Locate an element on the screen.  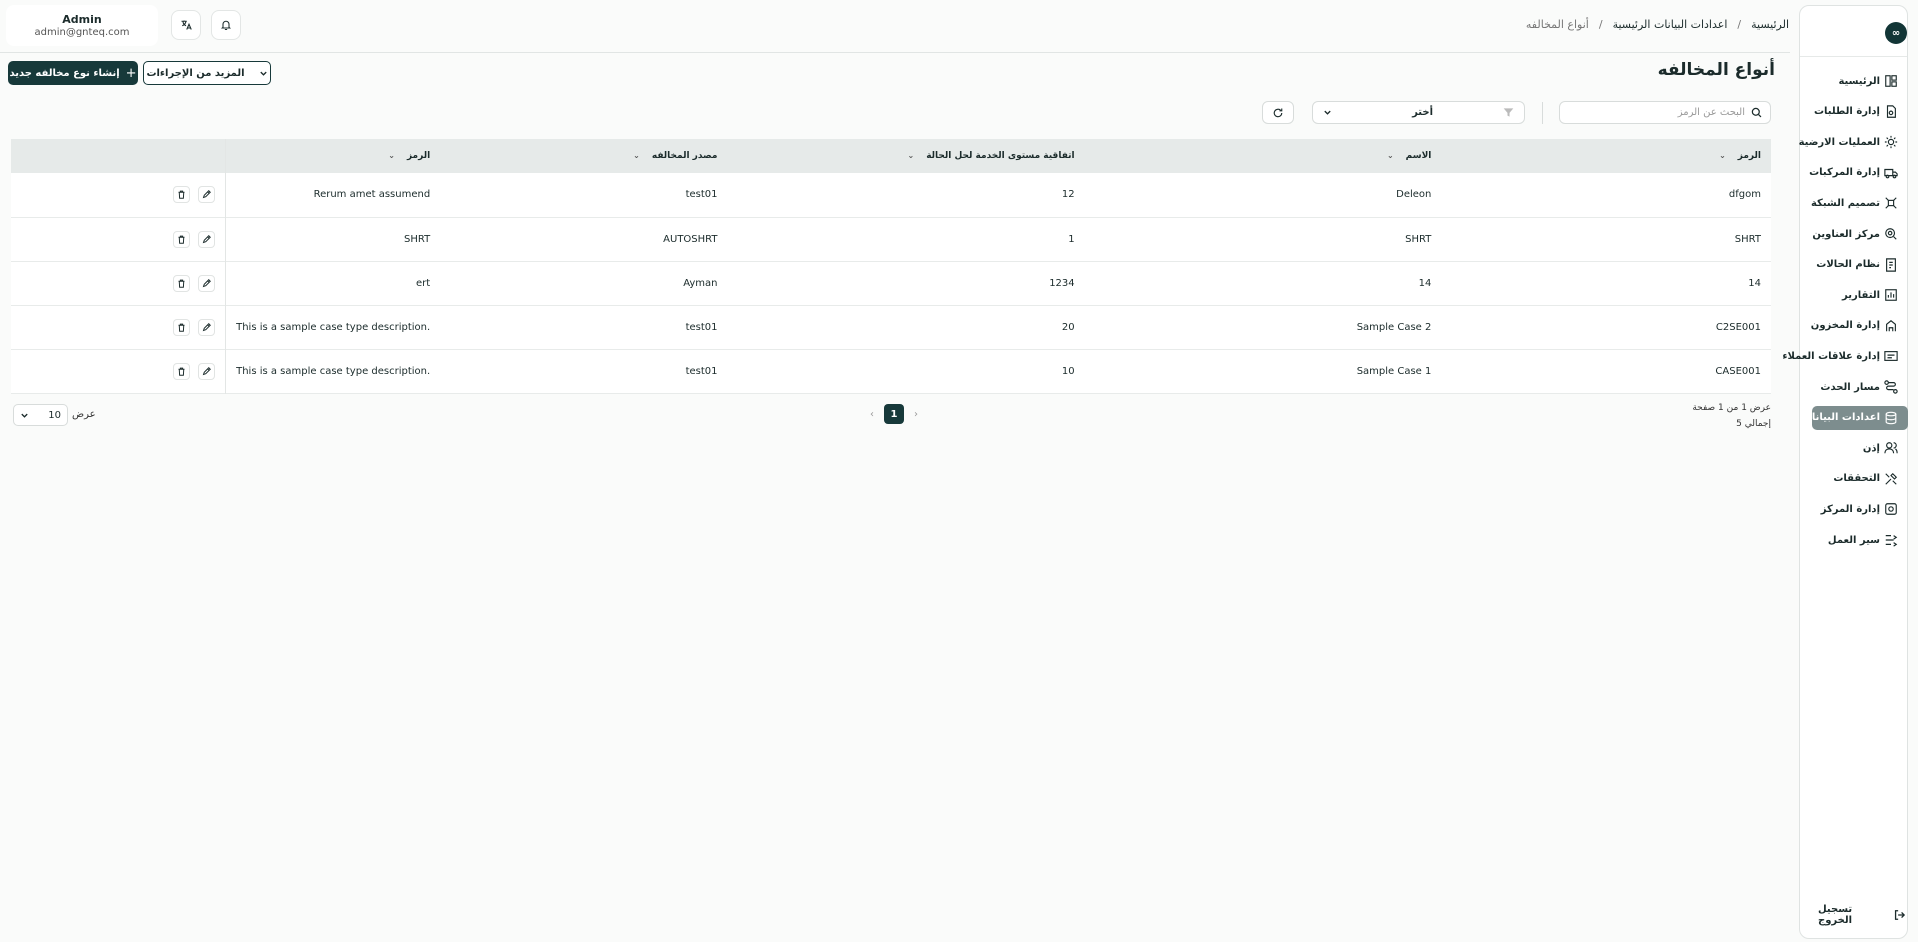
search-box is located at coordinates (1665, 112).